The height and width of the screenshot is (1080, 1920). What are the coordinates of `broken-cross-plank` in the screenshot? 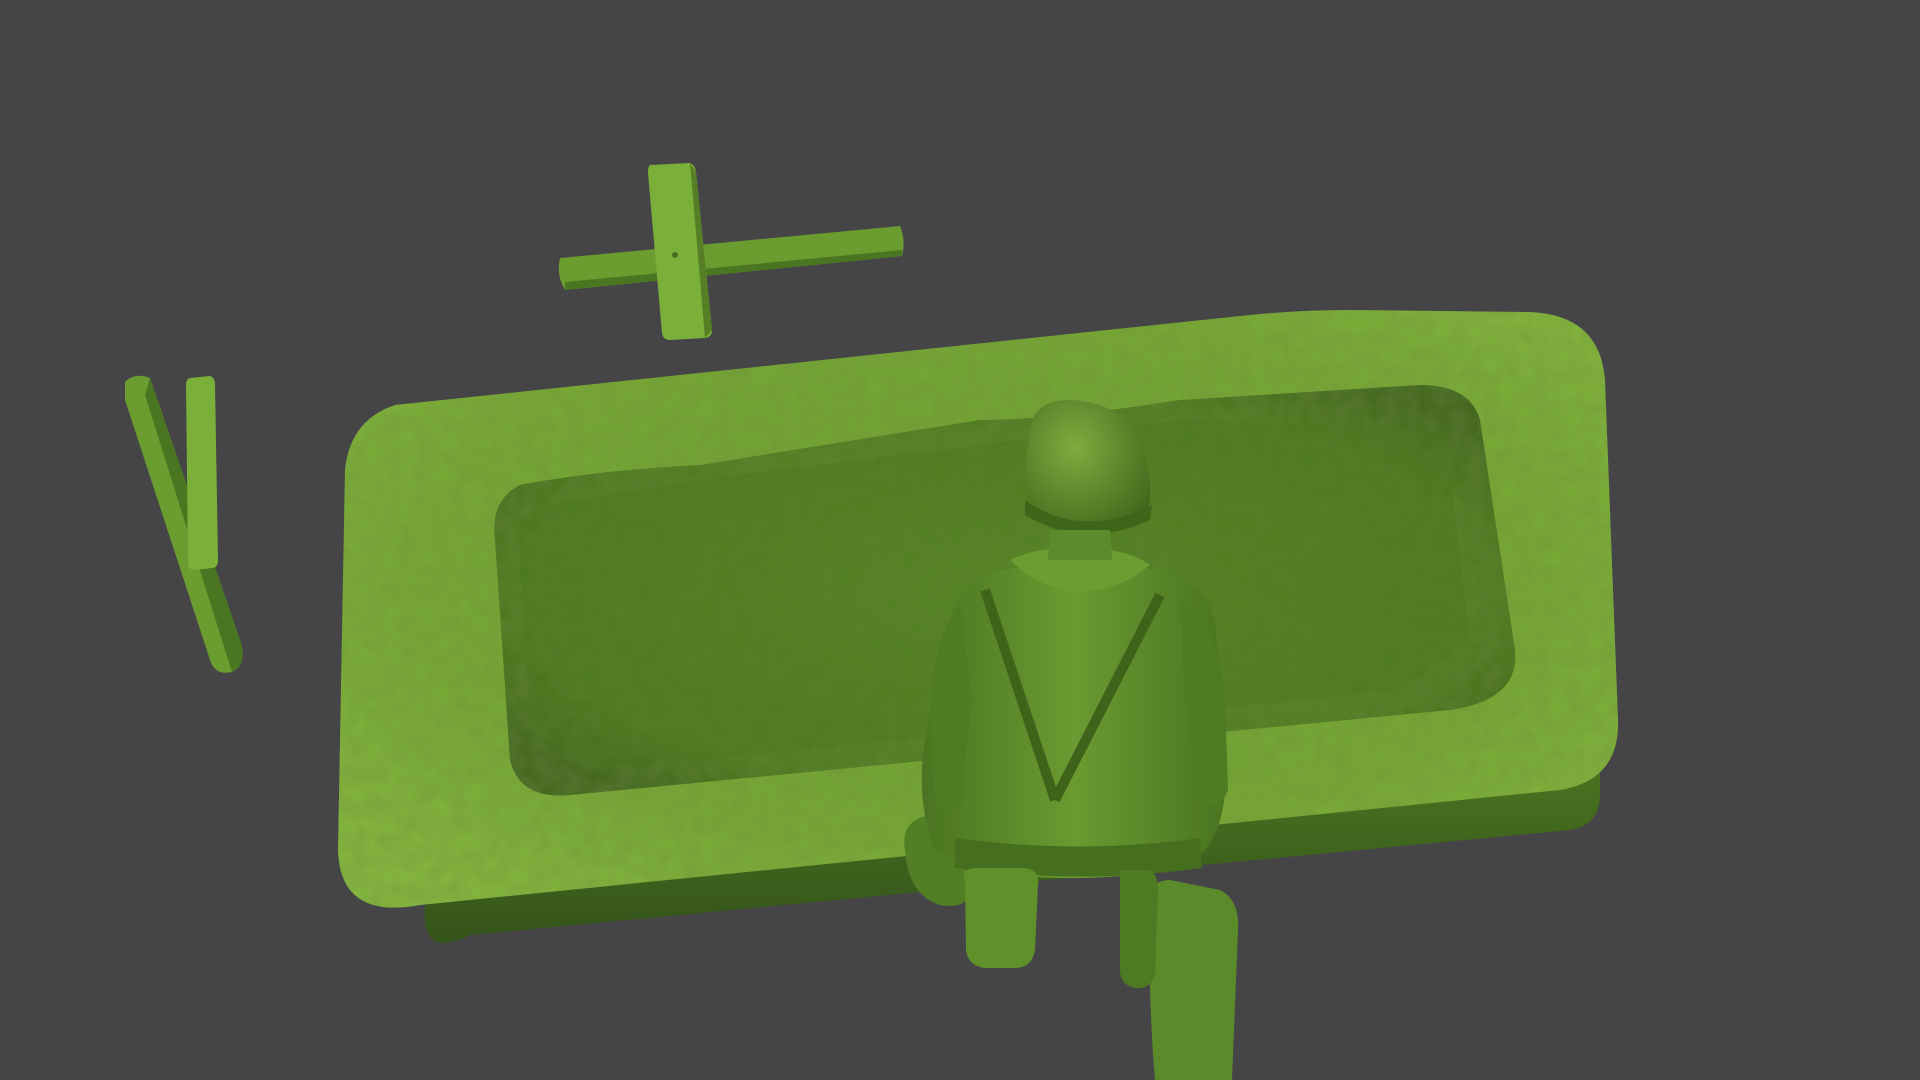 It's located at (202, 473).